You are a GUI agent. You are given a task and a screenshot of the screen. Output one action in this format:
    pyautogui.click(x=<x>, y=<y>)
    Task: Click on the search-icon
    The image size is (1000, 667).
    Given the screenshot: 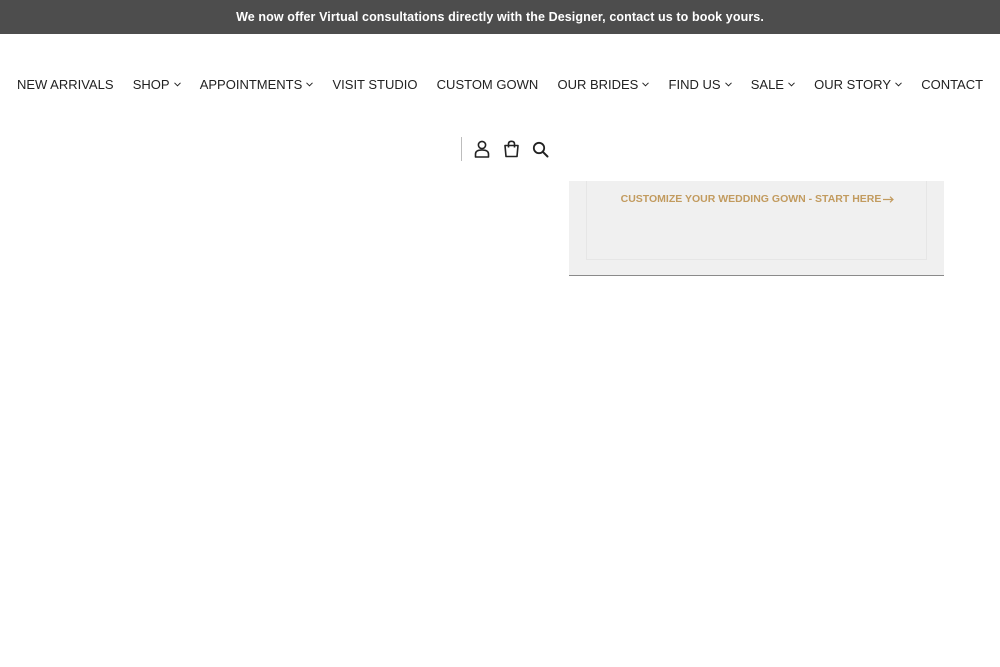 What is the action you would take?
    pyautogui.click(x=540, y=149)
    